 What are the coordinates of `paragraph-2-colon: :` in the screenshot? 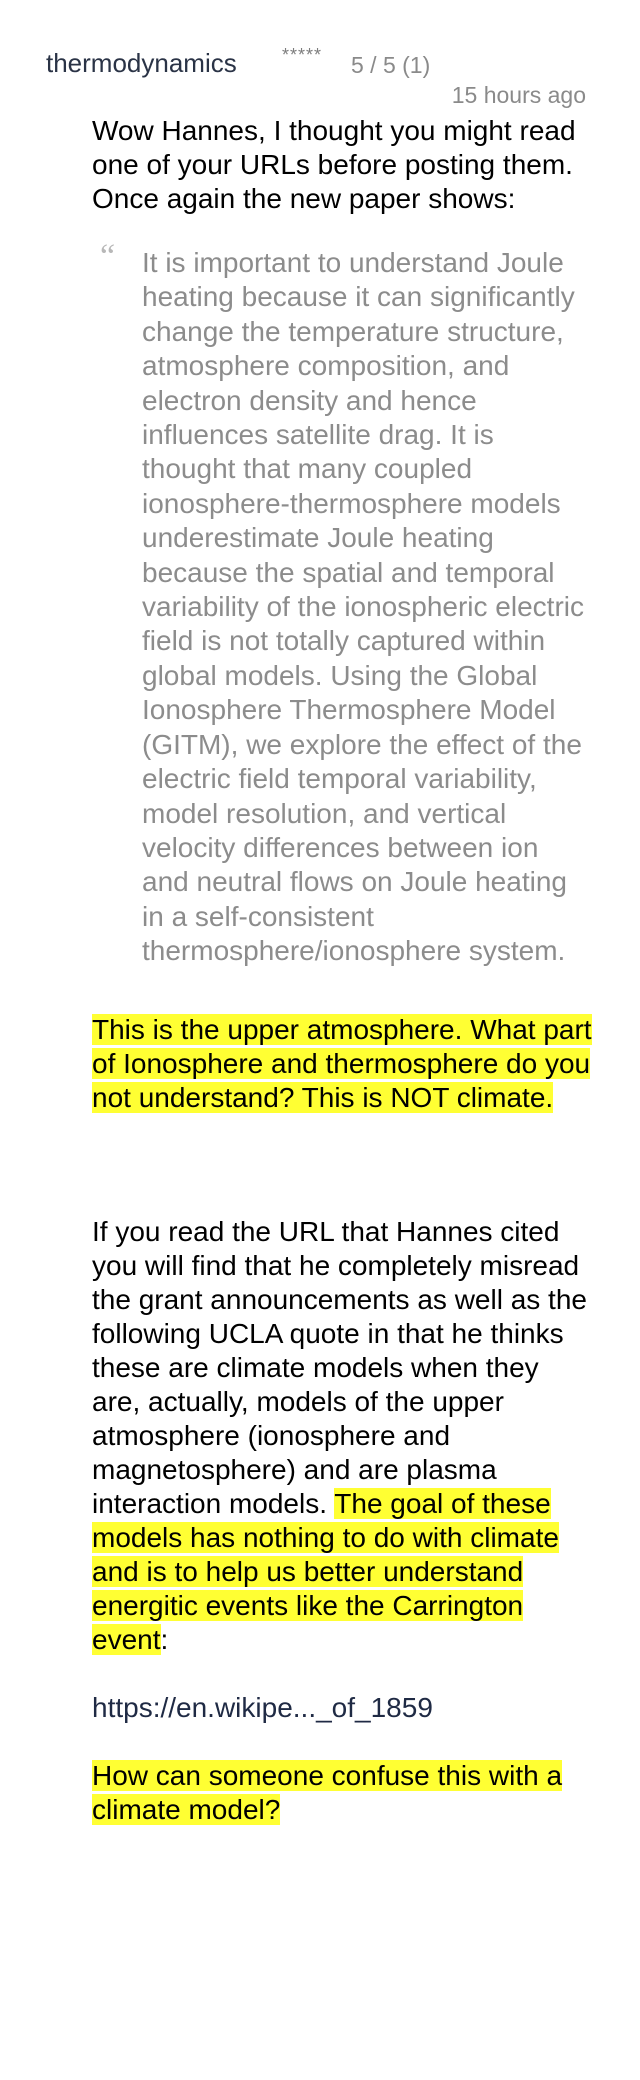 It's located at (164, 1639).